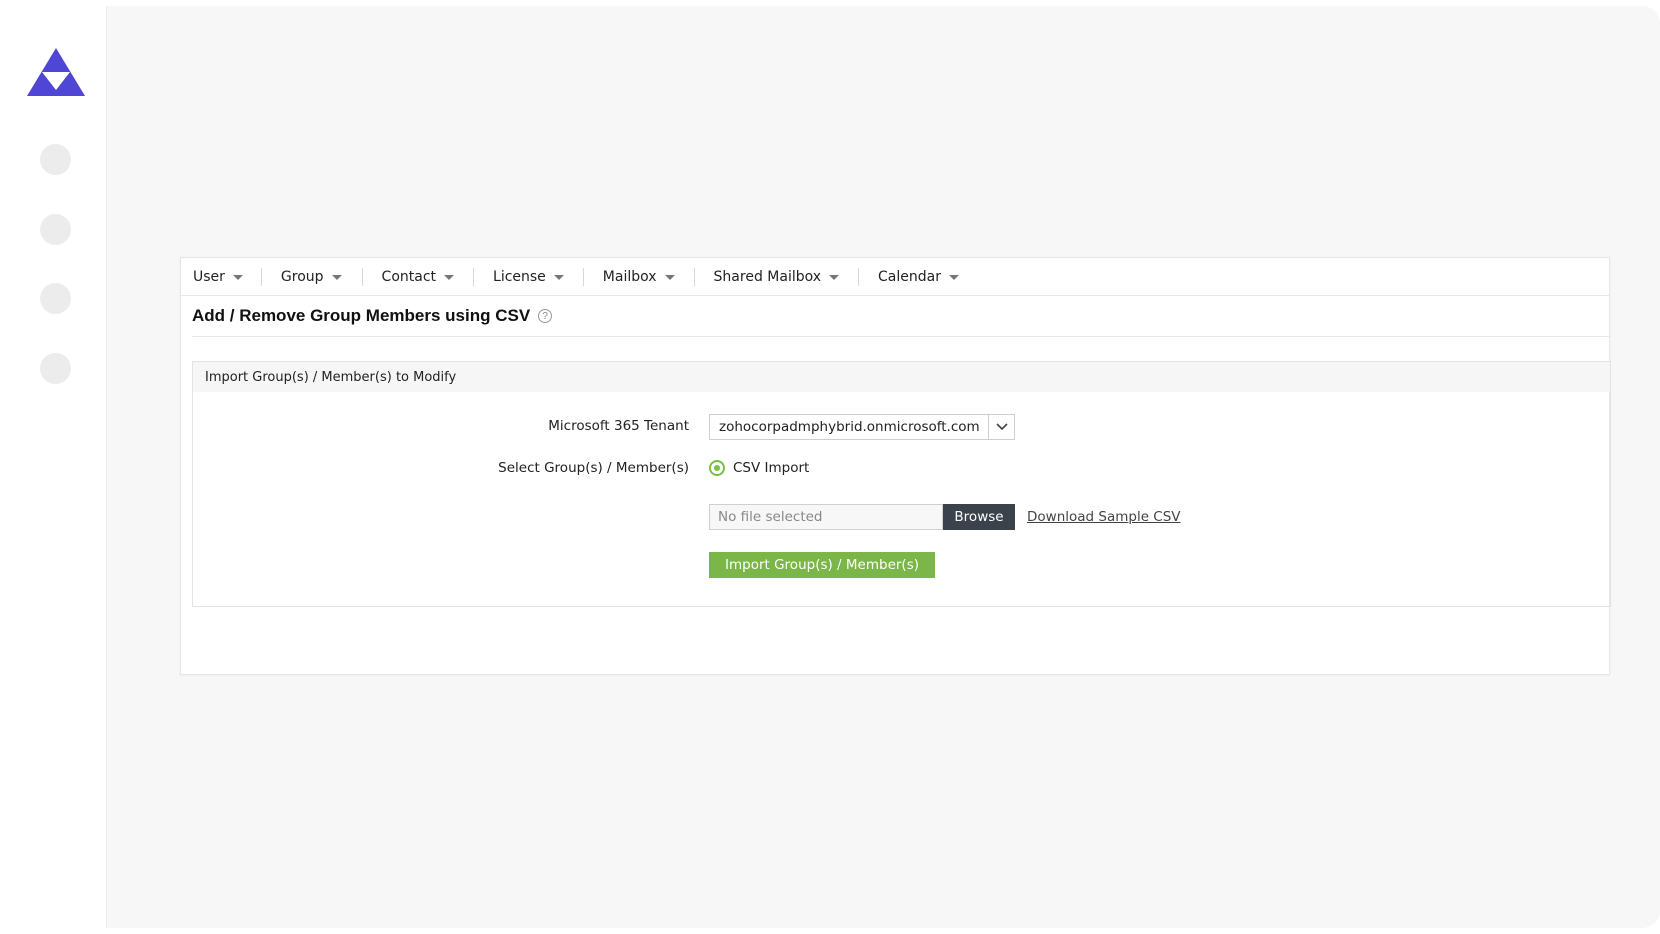 The height and width of the screenshot is (934, 1660). What do you see at coordinates (302, 276) in the screenshot?
I see `menu-group-label: Group` at bounding box center [302, 276].